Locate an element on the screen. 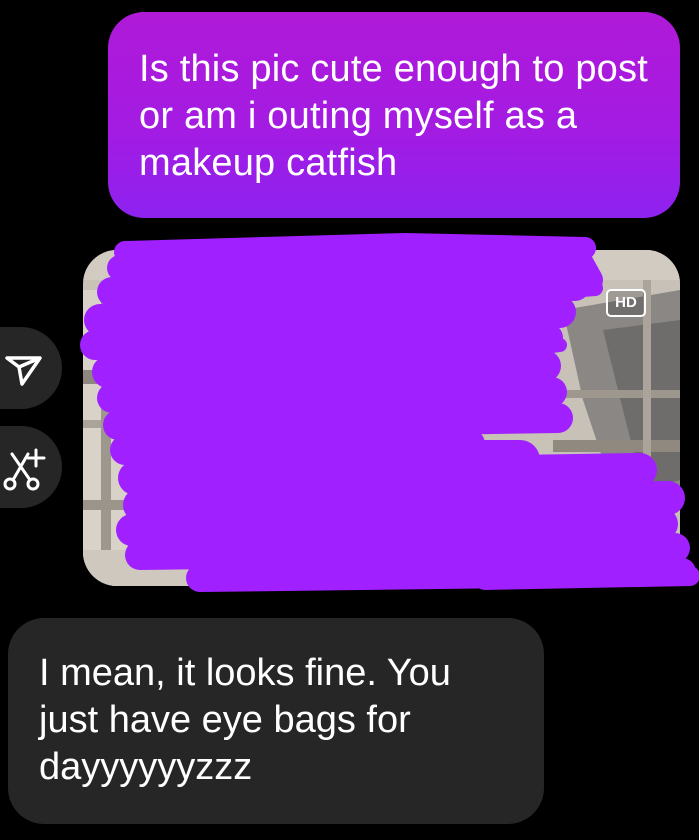  share-button is located at coordinates (31, 368).